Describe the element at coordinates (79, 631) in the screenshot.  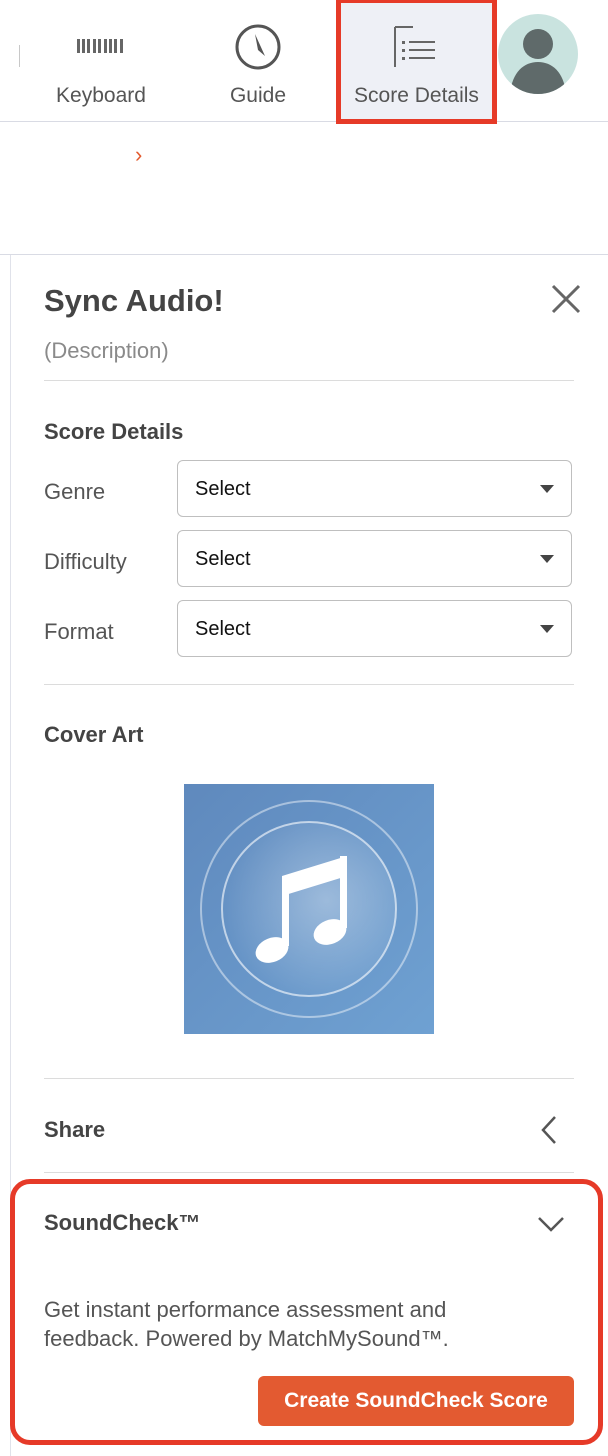
I see `format-label: Format` at that location.